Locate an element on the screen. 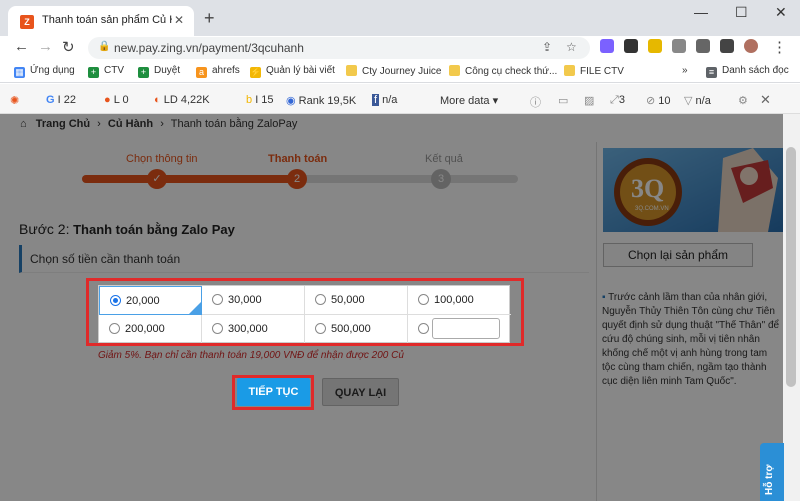 The width and height of the screenshot is (800, 501). google-icon: G is located at coordinates (50, 100).